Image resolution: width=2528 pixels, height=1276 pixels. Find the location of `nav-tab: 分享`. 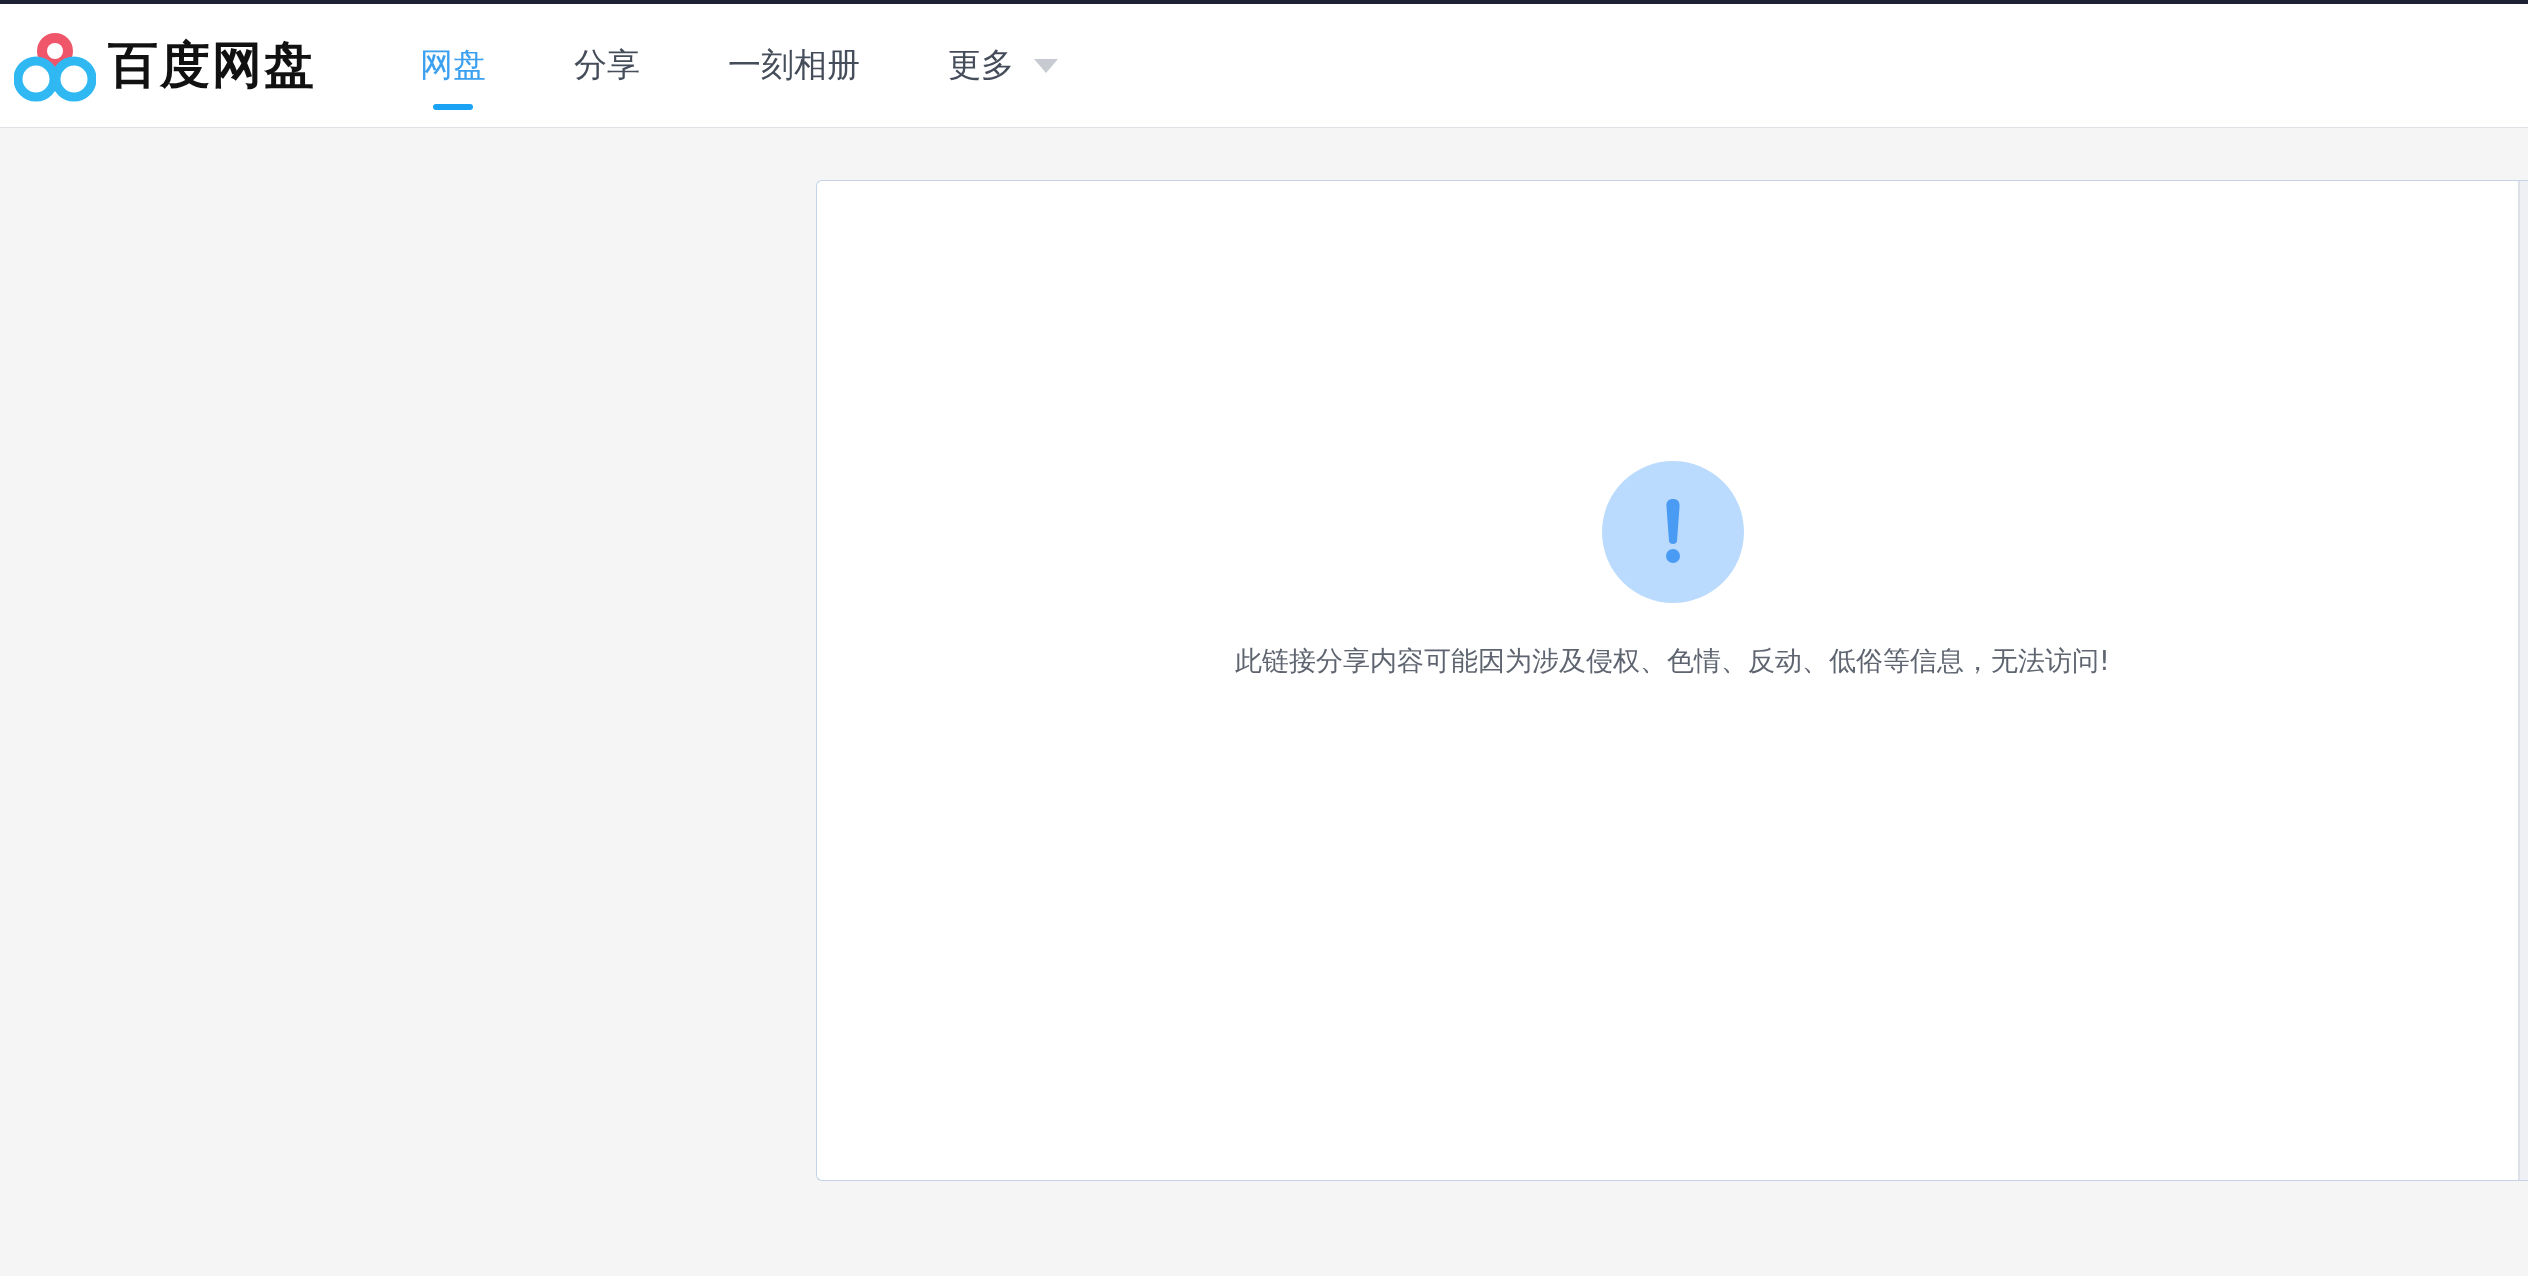

nav-tab: 分享 is located at coordinates (607, 65).